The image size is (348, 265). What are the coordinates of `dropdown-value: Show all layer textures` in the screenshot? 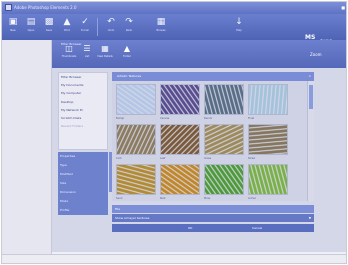 It's located at (132, 218).